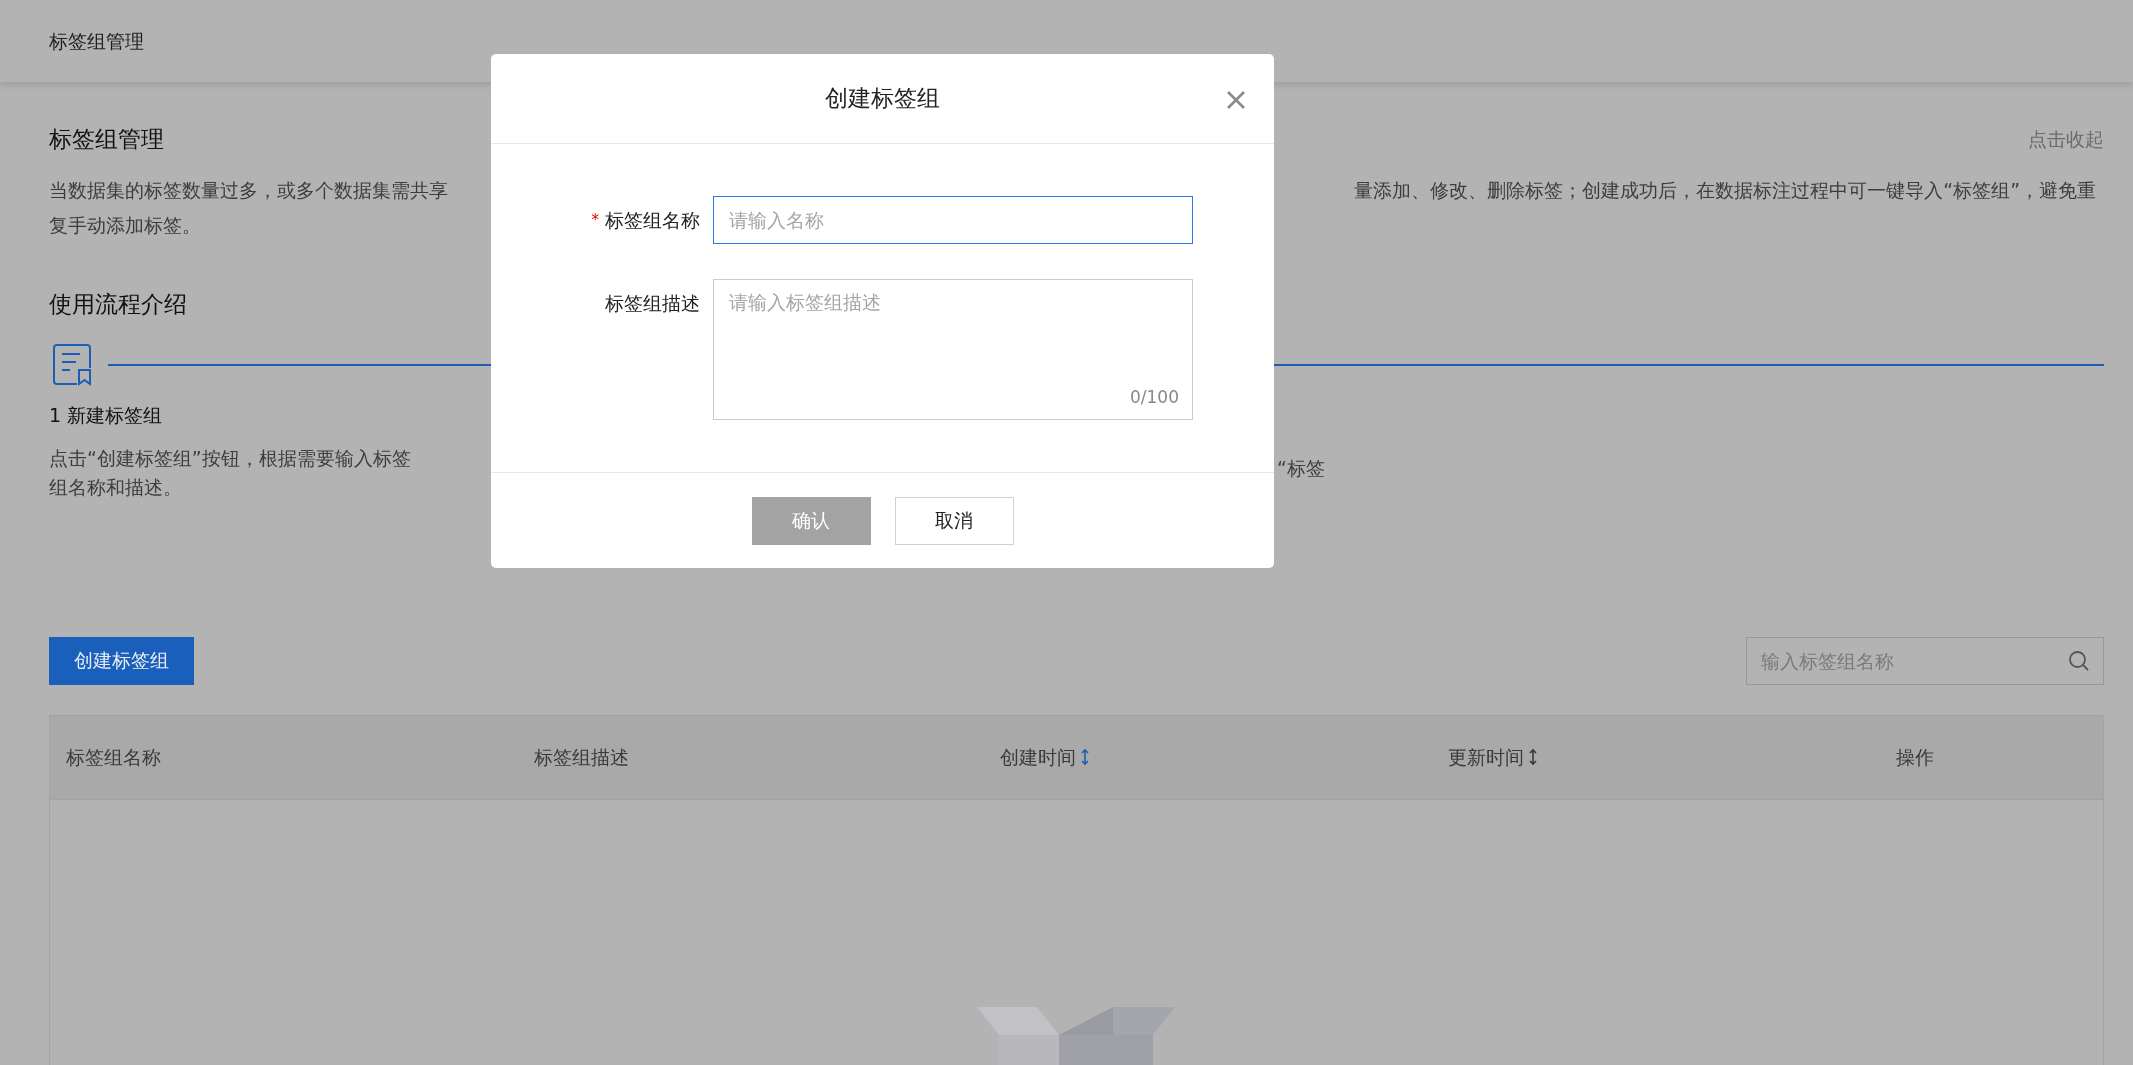 This screenshot has height=1065, width=2133. I want to click on section-title: 标签组管理, so click(106, 139).